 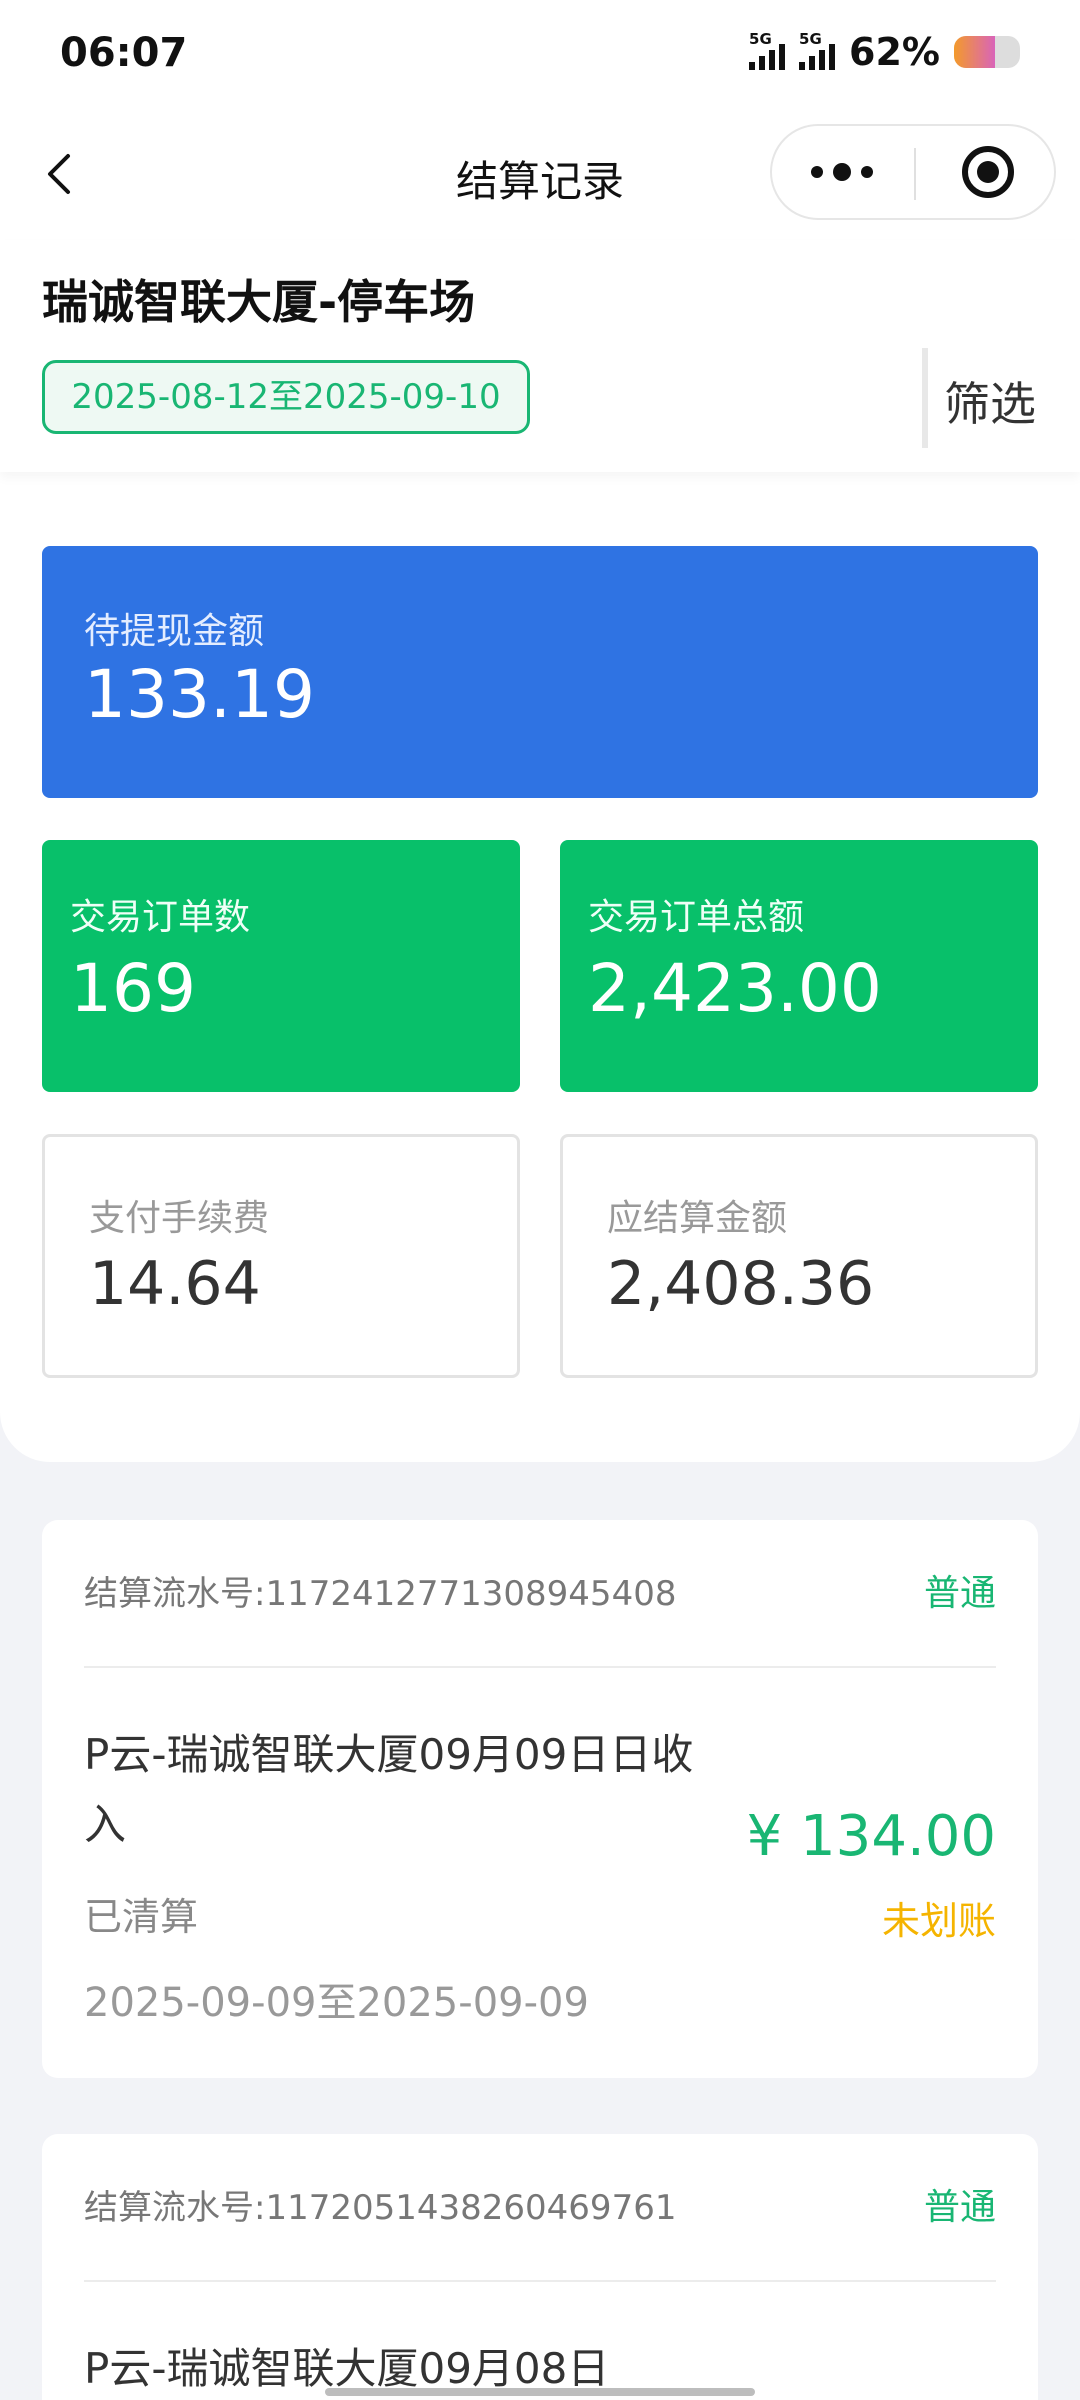 I want to click on pending-withdraw-label: 待提现金额, so click(x=174, y=631).